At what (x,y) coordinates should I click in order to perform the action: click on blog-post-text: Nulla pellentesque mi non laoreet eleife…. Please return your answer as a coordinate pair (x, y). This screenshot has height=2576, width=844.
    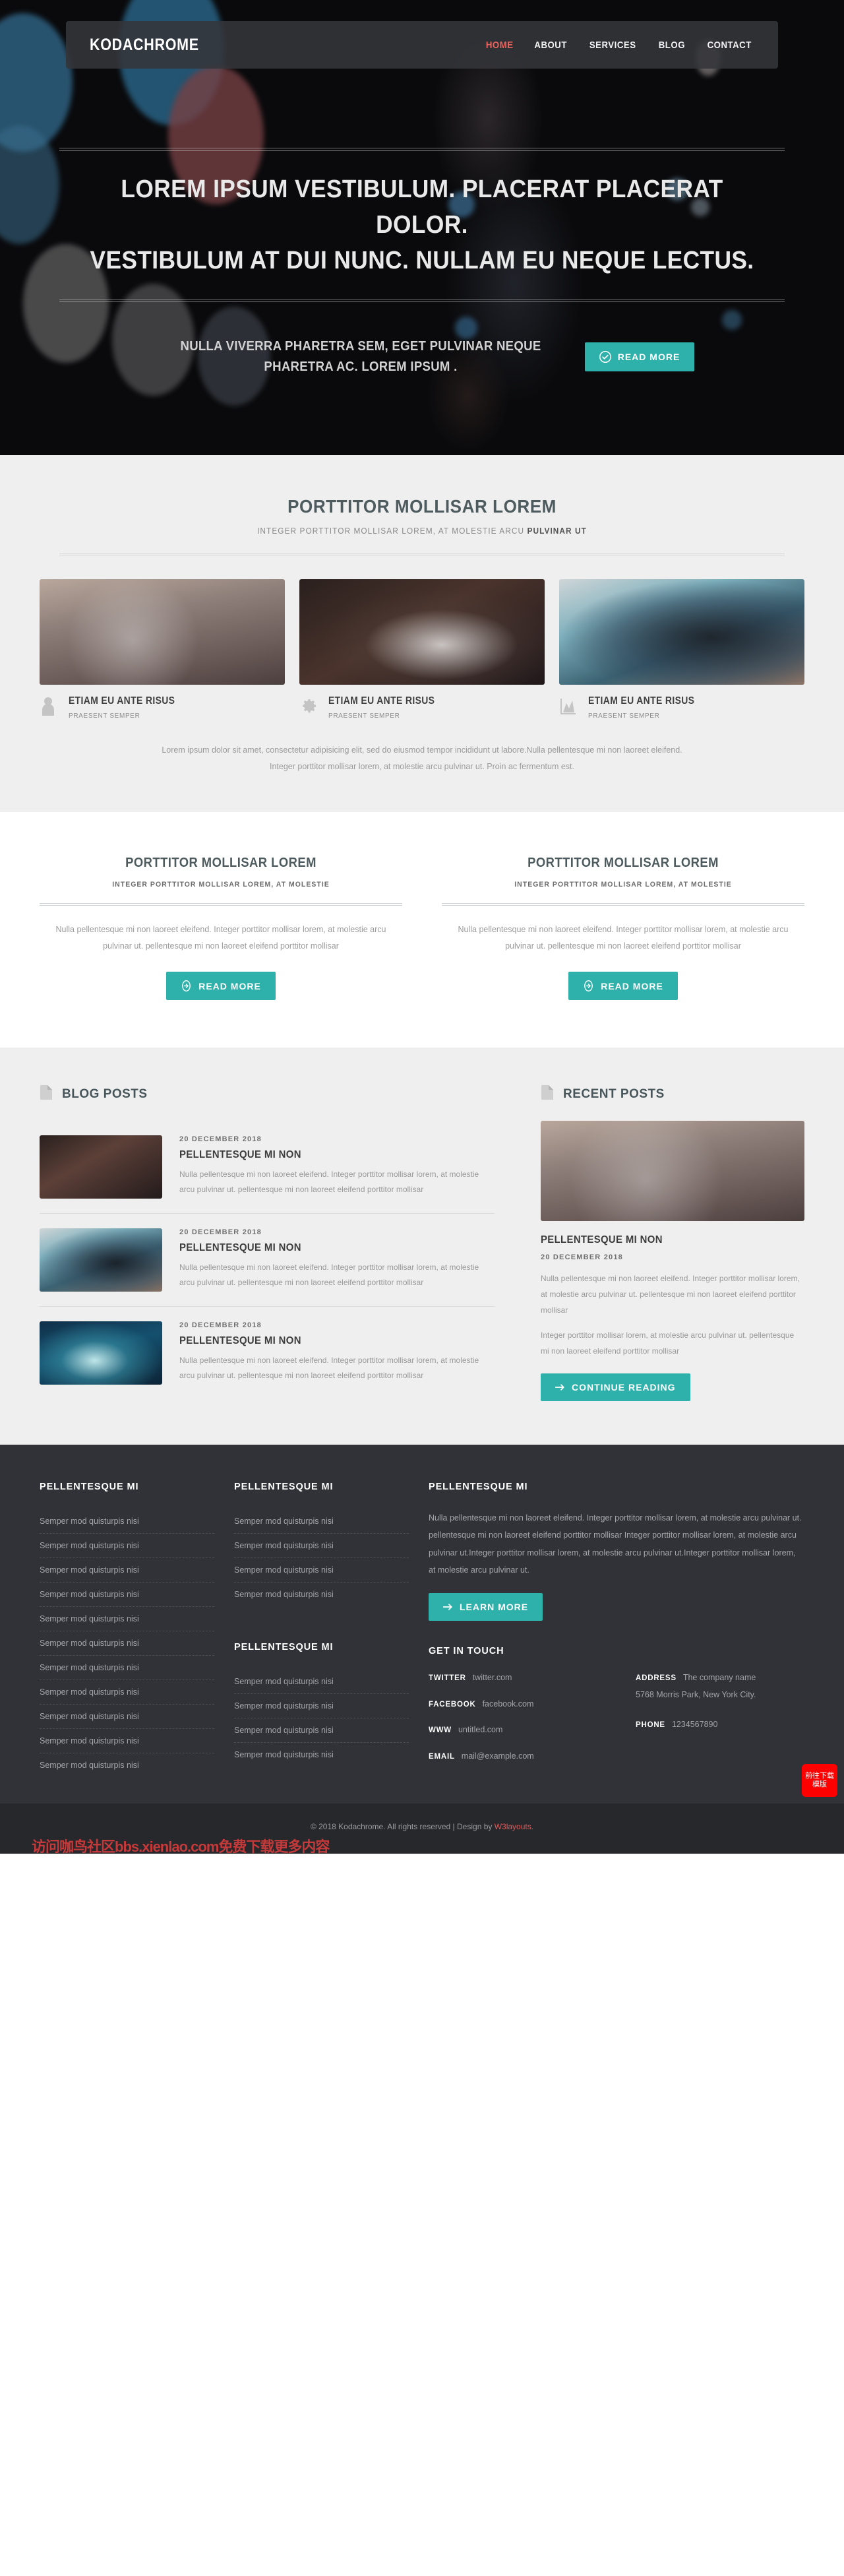
    Looking at the image, I should click on (329, 1276).